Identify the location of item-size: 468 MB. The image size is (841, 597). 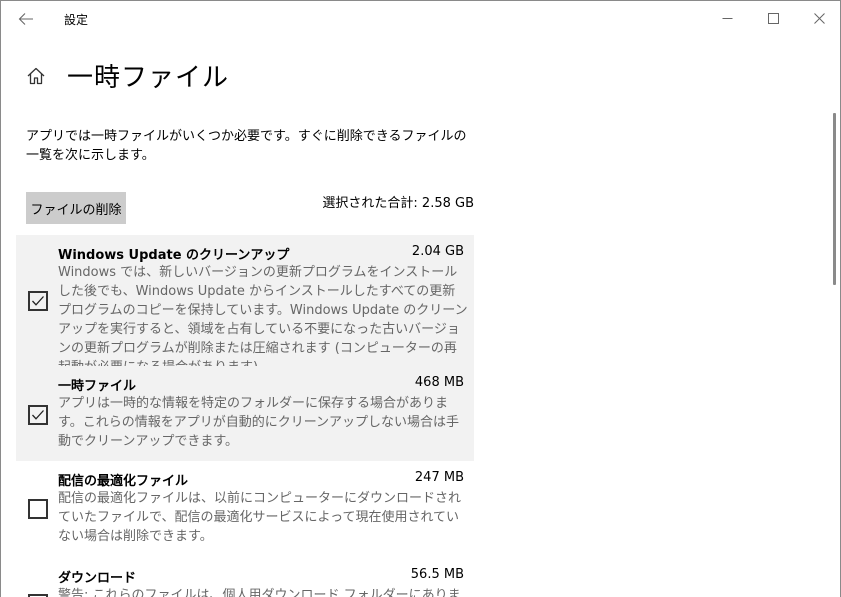
(439, 382).